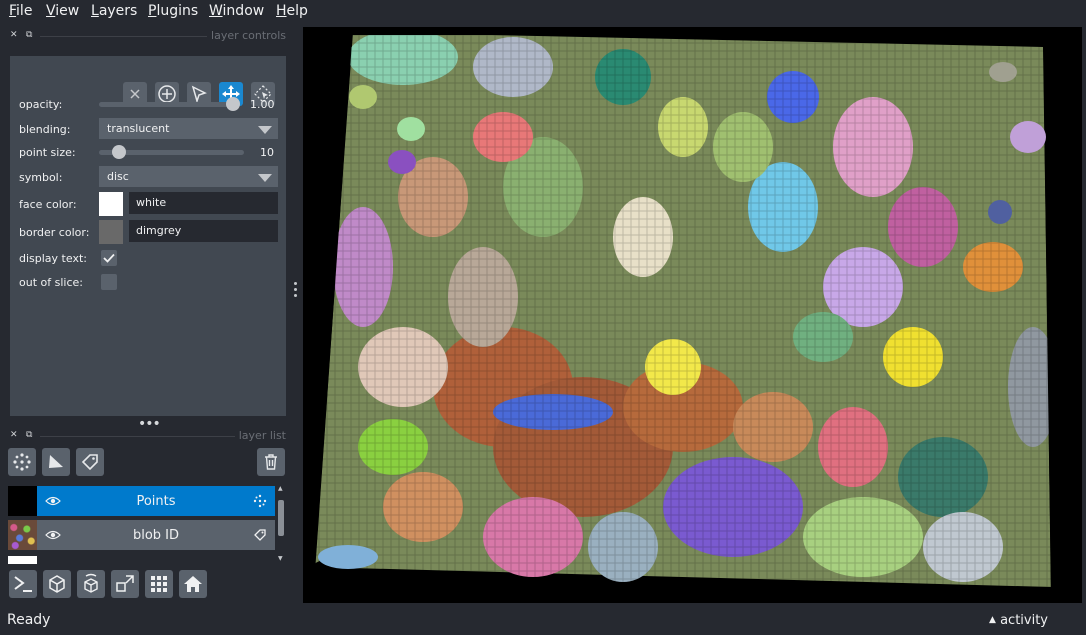 The image size is (1086, 635). I want to click on new-shapes-layer-button, so click(56, 462).